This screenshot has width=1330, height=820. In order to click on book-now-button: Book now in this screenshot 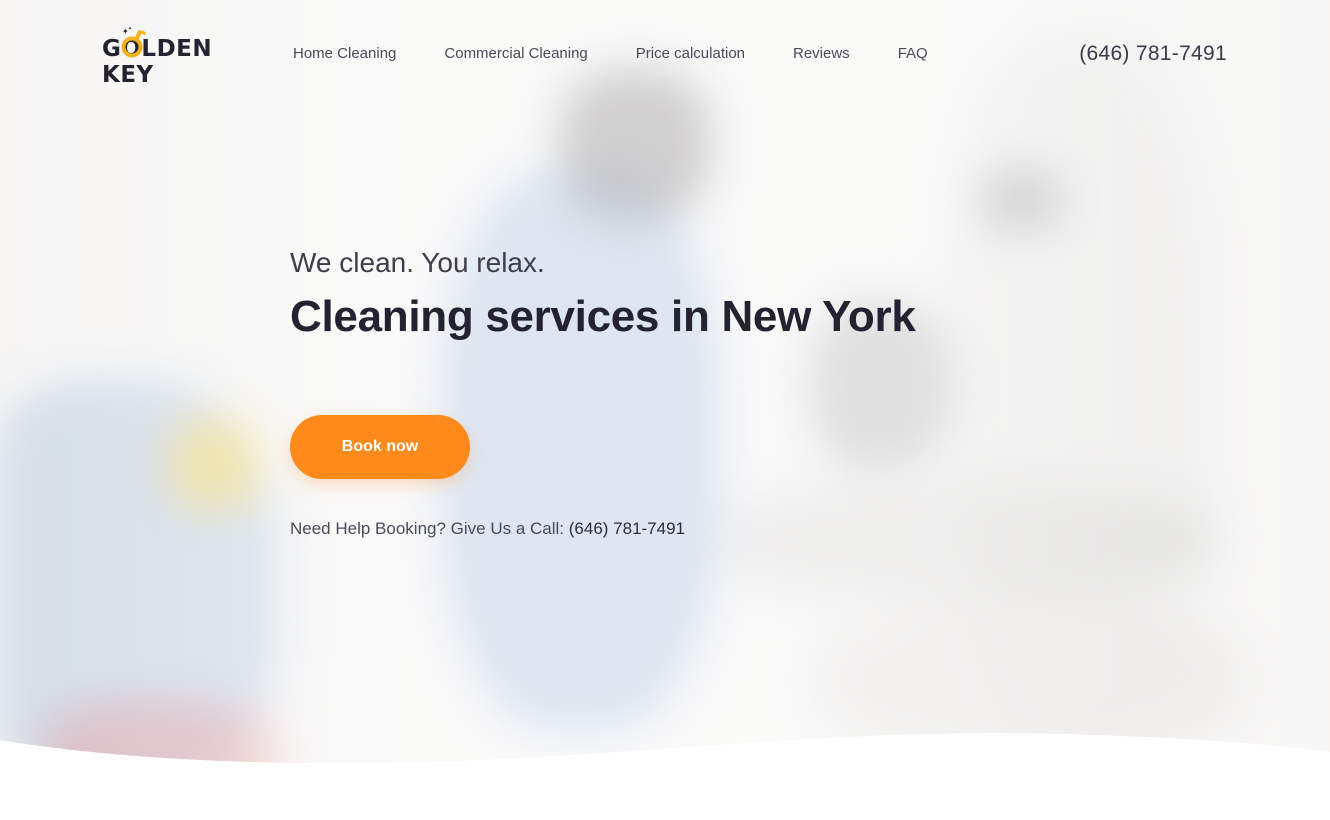, I will do `click(380, 447)`.